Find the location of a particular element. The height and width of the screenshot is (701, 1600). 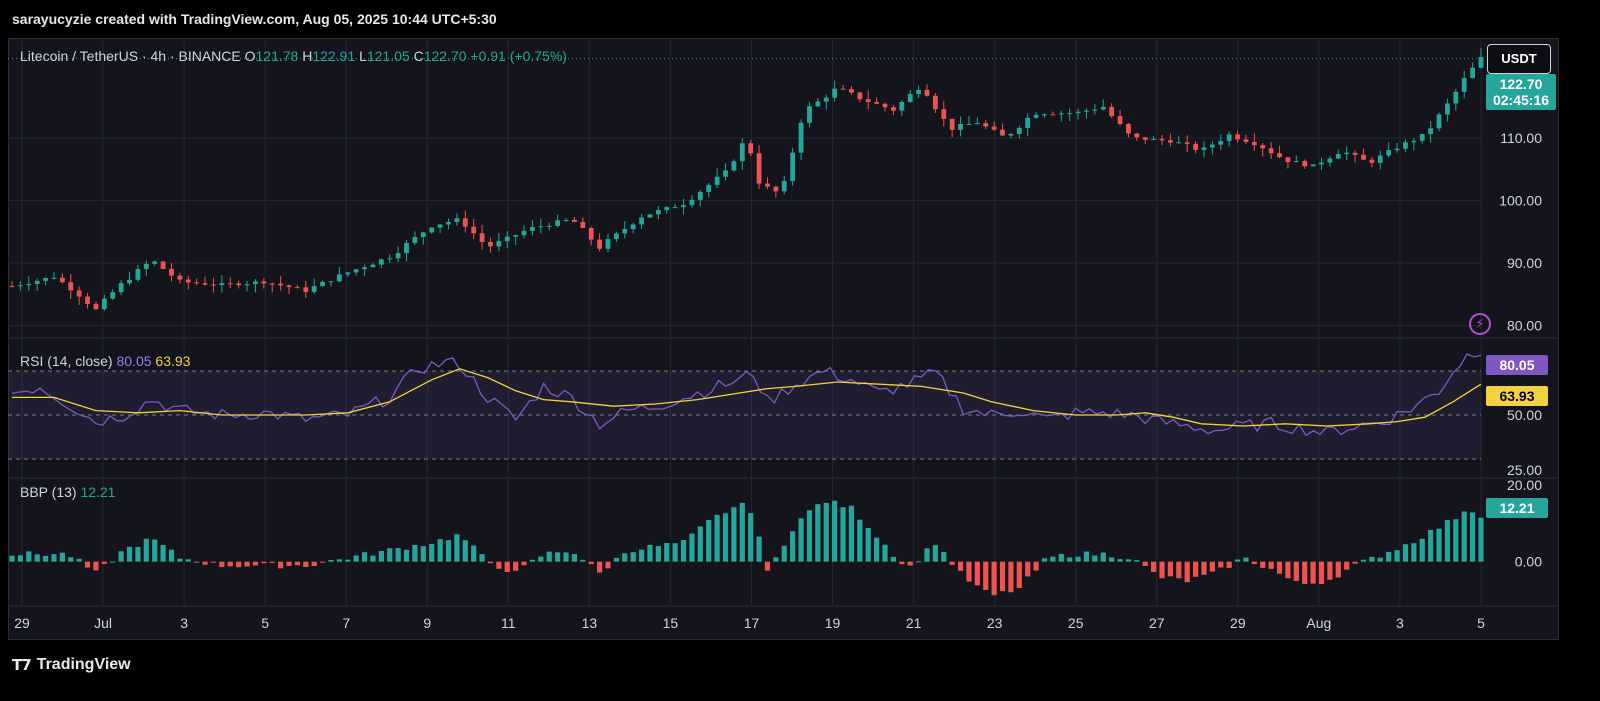

symbol-title: Litecoin / TetherUS · 4h · BINANCE is located at coordinates (130, 56).